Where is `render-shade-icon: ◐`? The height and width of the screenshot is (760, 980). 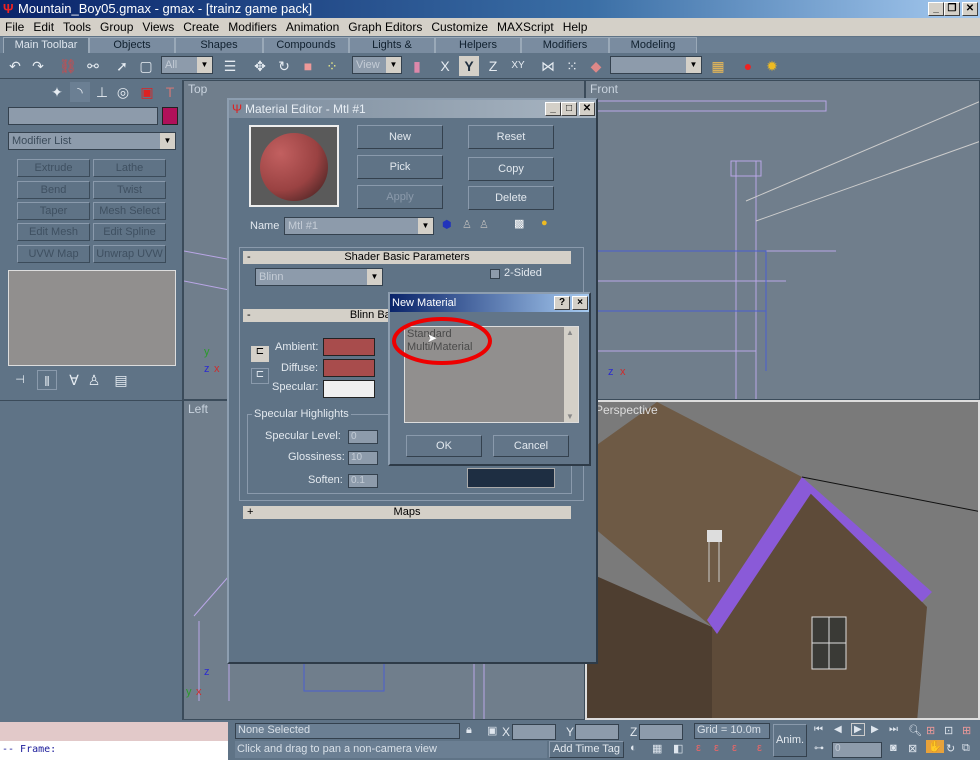 render-shade-icon: ◐ is located at coordinates (633, 748).